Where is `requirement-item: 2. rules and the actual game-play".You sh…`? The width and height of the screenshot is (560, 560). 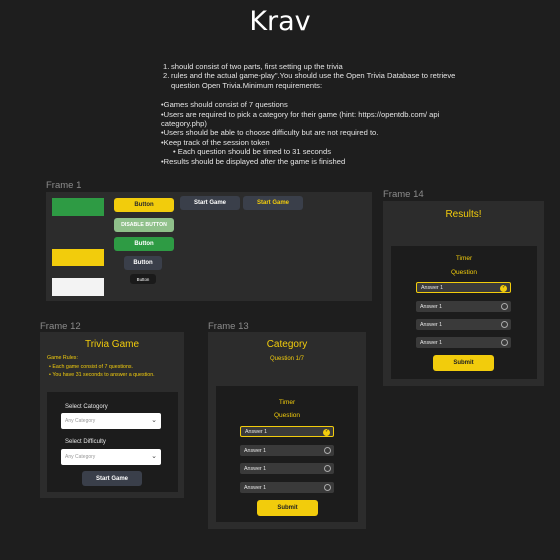 requirement-item: 2. rules and the actual game-play".You sh… is located at coordinates (309, 80).